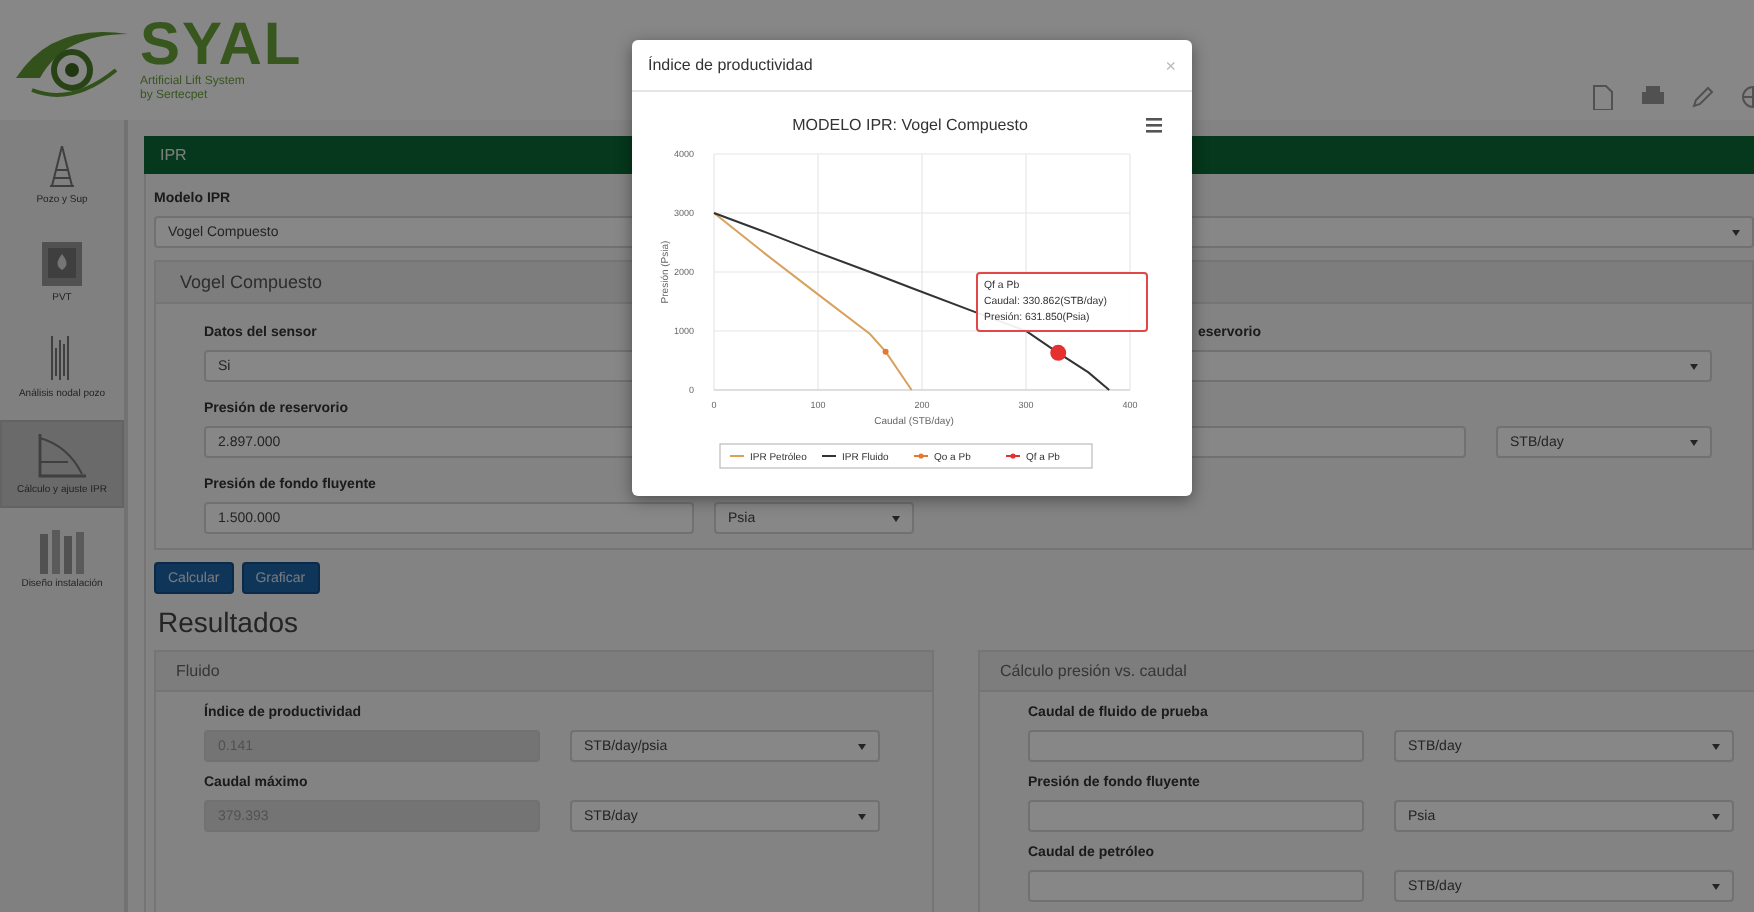 The image size is (1754, 912). What do you see at coordinates (1367, 672) in the screenshot?
I see `panel-header: Cálculo presión vs. caudal` at bounding box center [1367, 672].